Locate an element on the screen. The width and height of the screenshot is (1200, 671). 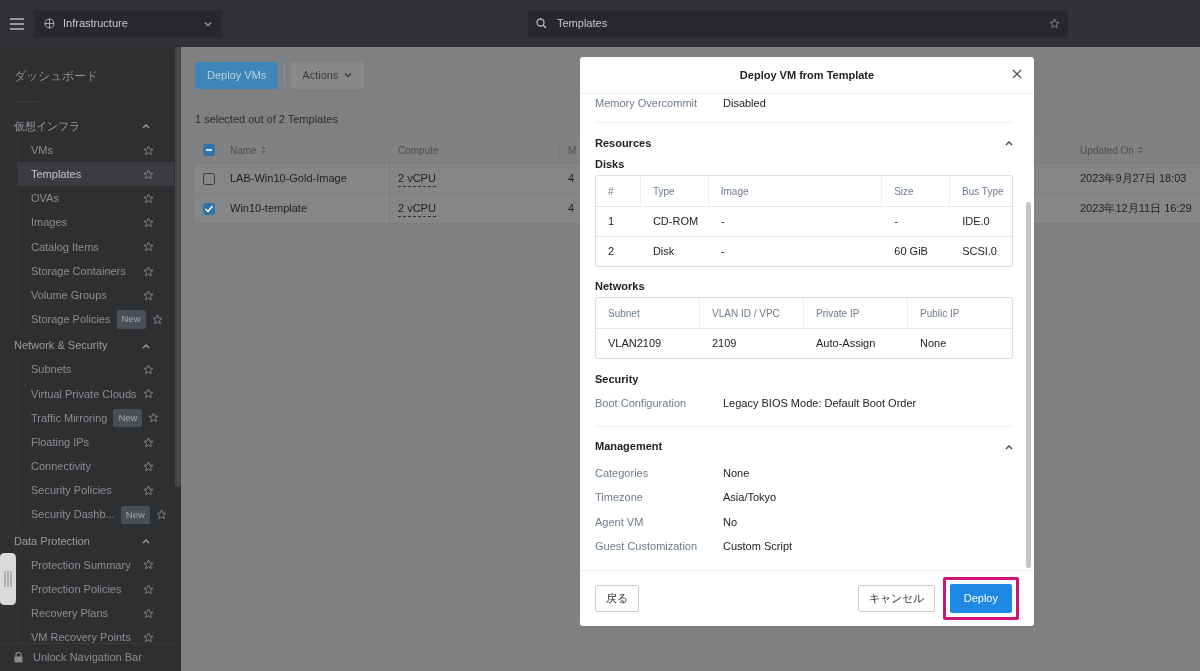
field-value: None is located at coordinates (736, 473).